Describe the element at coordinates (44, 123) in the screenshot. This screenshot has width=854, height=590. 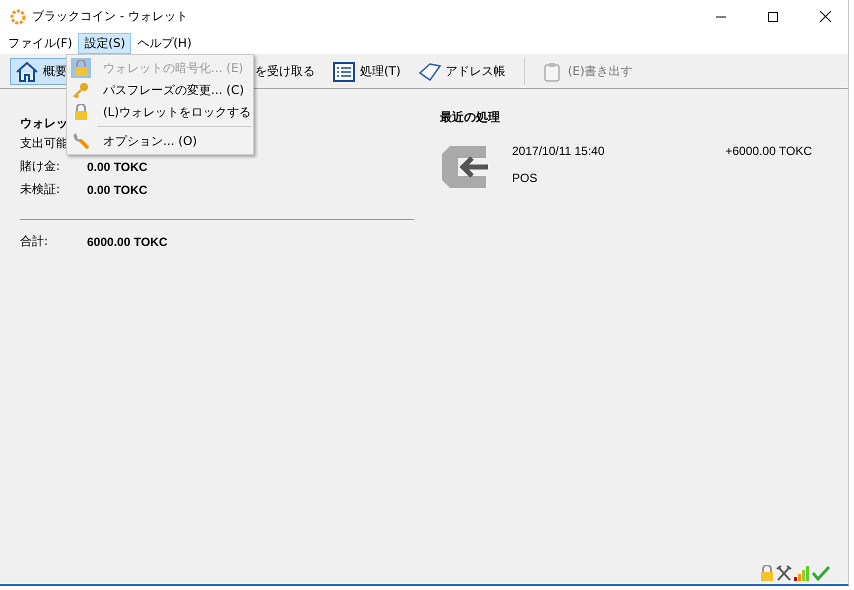
I see `wallet-heading: ウォレッ` at that location.